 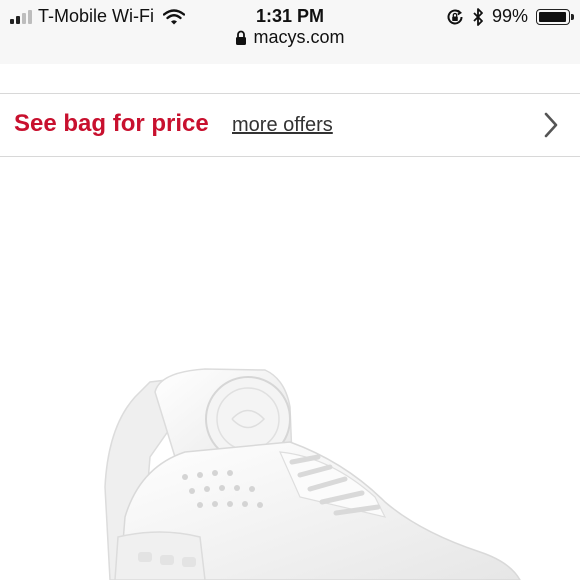 I want to click on more-offers-link: more offers, so click(x=282, y=125).